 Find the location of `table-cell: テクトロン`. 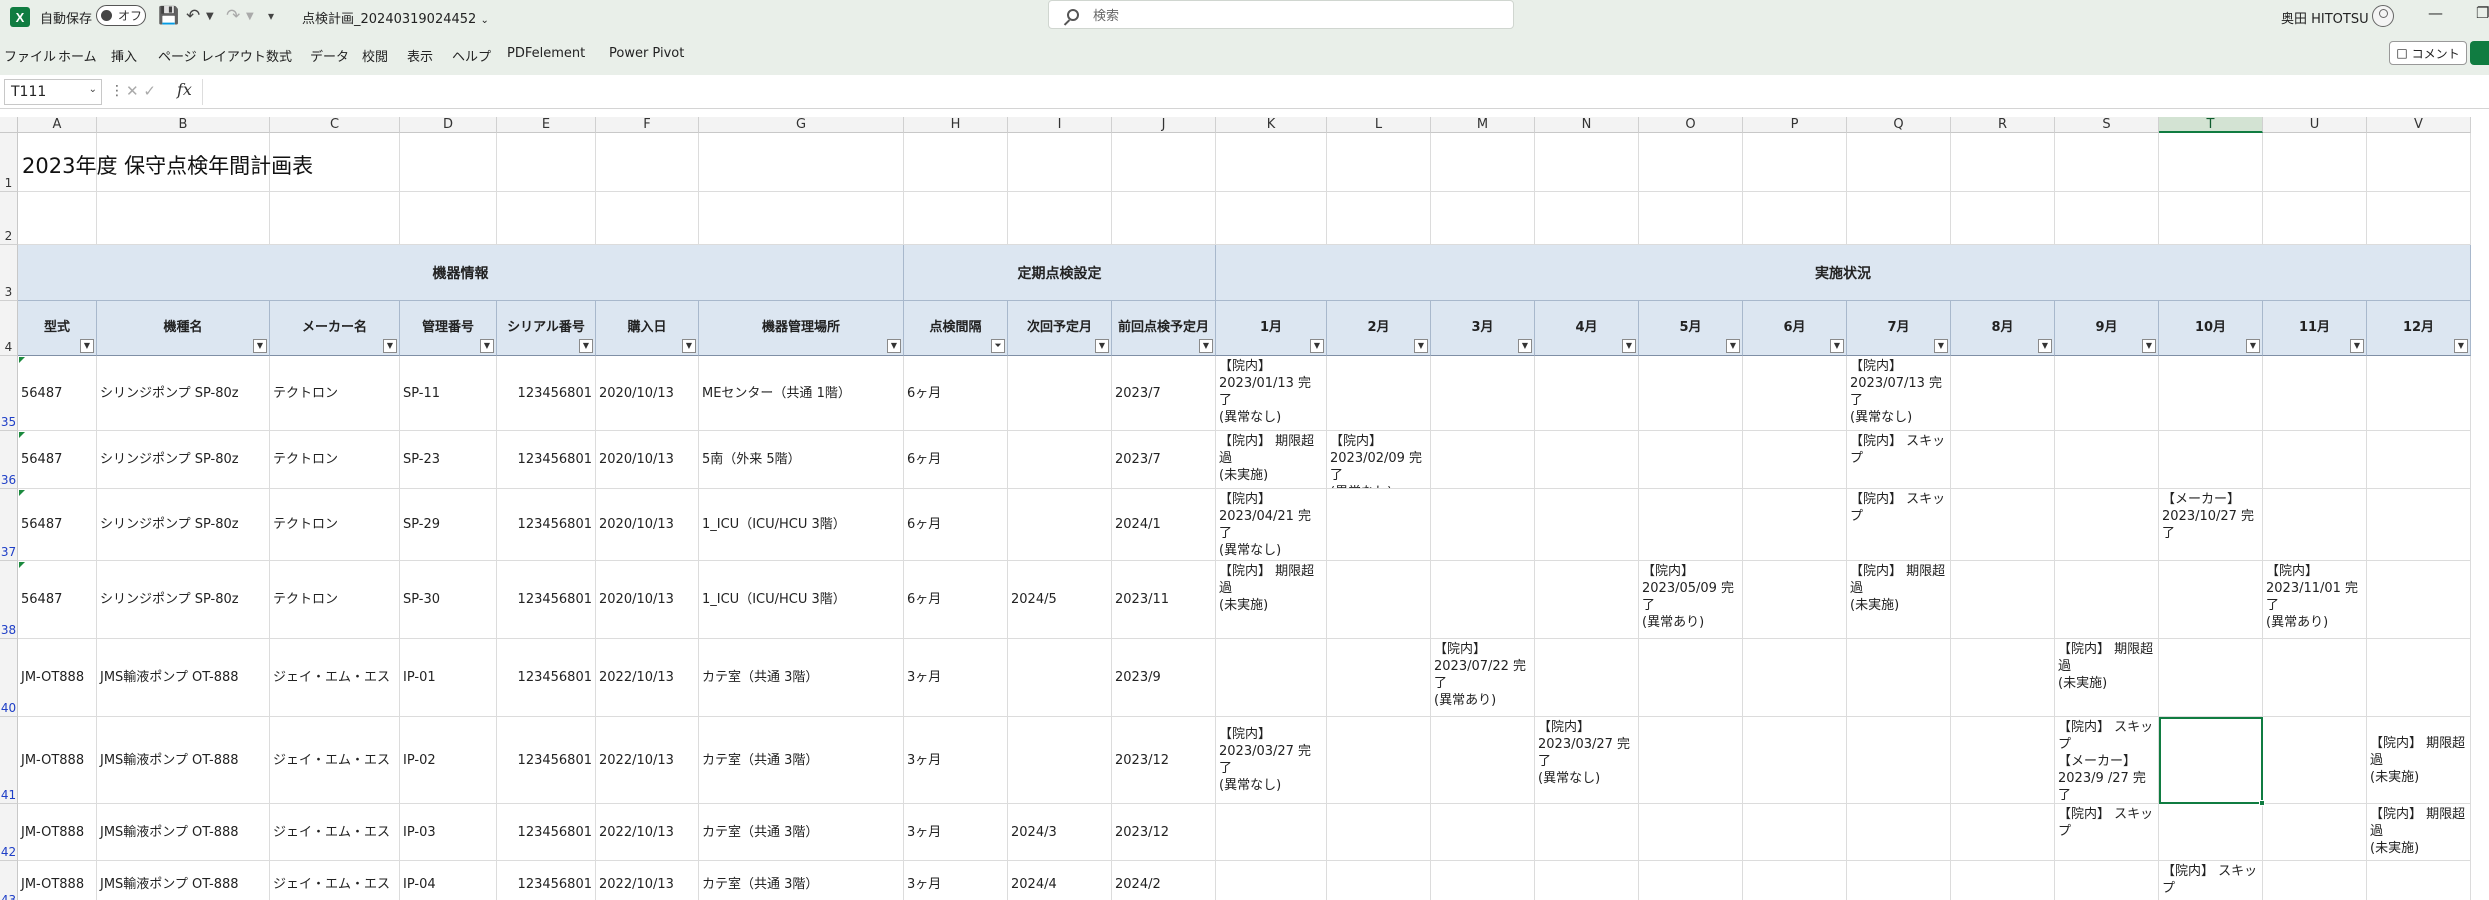

table-cell: テクトロン is located at coordinates (335, 460).